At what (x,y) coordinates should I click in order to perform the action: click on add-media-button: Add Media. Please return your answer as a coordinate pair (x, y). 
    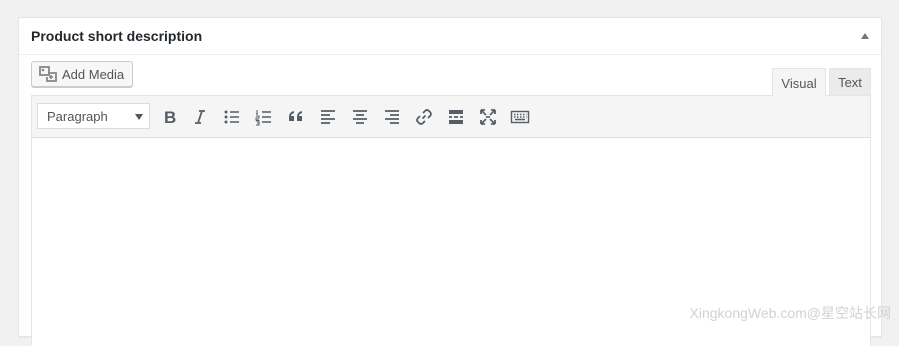
    Looking at the image, I should click on (82, 74).